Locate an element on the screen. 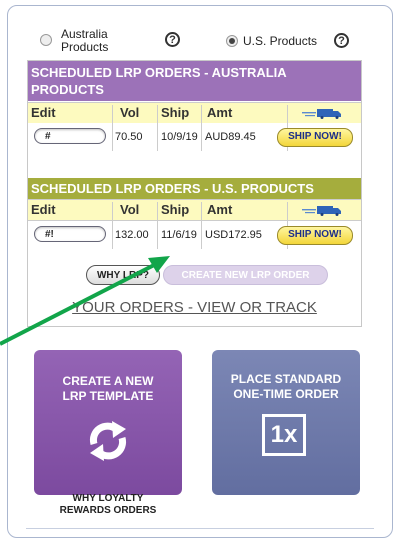  australia-order-row: # 70.50 10/9/19 AUD89.45 SHIP NOW! is located at coordinates (194, 137).